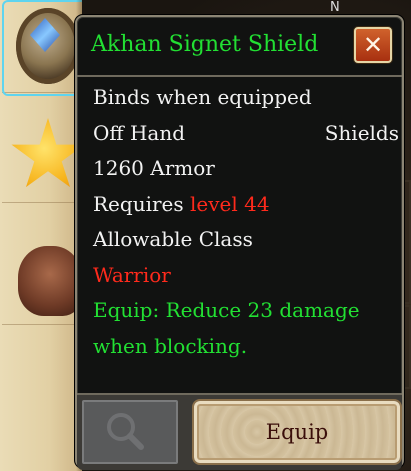  What do you see at coordinates (50, 281) in the screenshot?
I see `creature-item-icon` at bounding box center [50, 281].